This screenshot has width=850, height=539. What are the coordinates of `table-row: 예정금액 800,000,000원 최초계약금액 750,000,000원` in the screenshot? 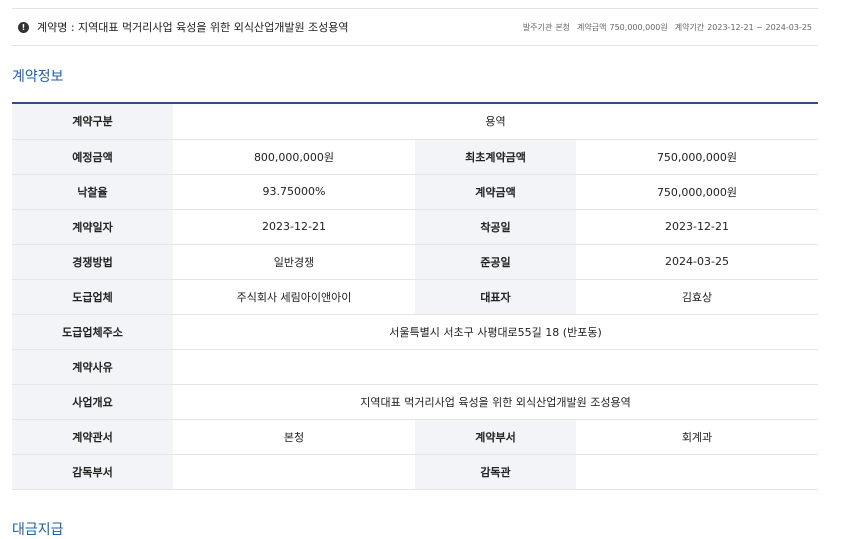 It's located at (415, 157).